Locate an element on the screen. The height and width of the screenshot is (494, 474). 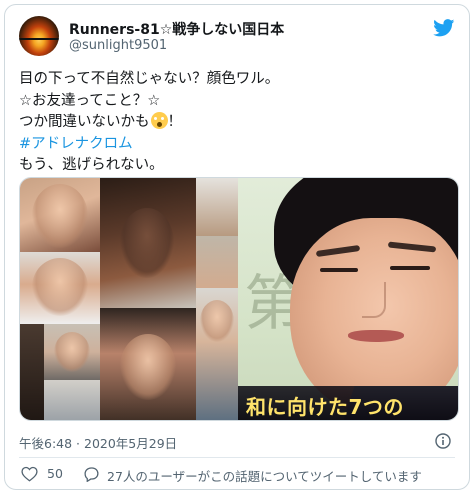
tweet-actions: 50 27人のユーザーがこの話題についてツイートしています is located at coordinates (239, 475).